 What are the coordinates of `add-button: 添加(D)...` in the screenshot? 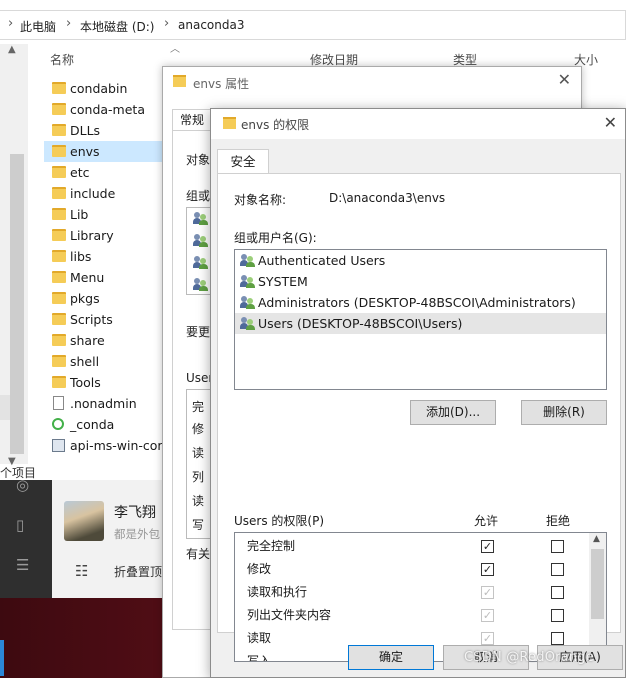 It's located at (453, 412).